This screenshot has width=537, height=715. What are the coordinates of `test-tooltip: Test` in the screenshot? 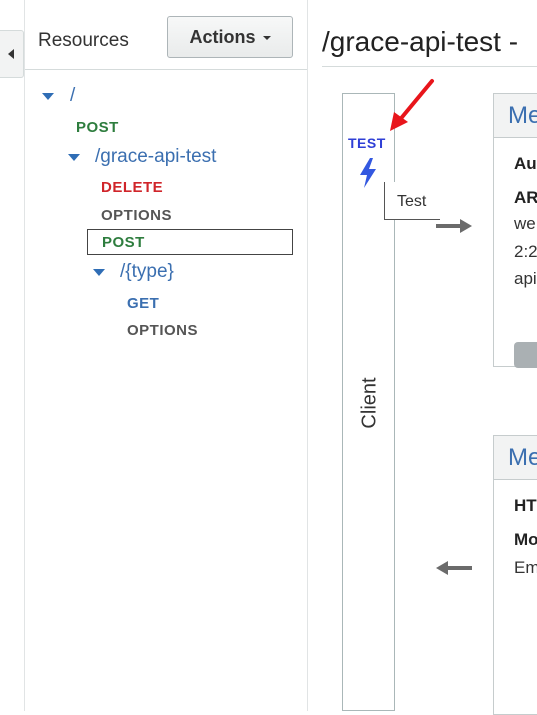 It's located at (412, 201).